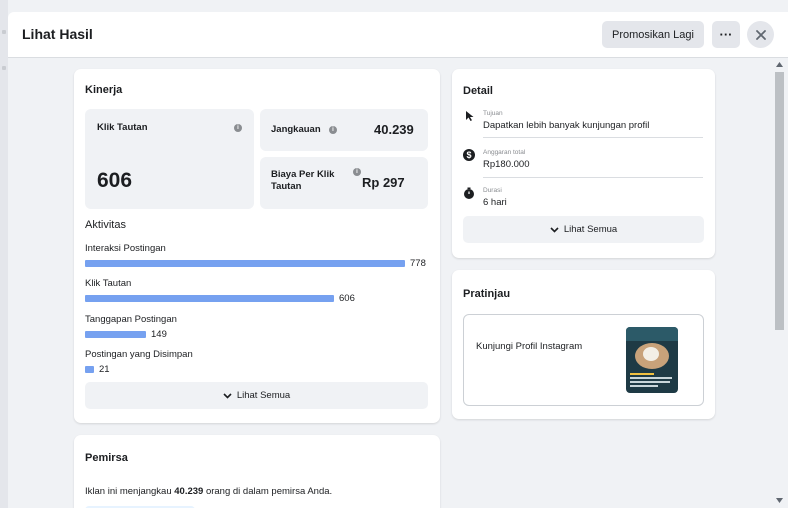 The height and width of the screenshot is (508, 788). What do you see at coordinates (394, 129) in the screenshot?
I see `reach-value: 40.239` at bounding box center [394, 129].